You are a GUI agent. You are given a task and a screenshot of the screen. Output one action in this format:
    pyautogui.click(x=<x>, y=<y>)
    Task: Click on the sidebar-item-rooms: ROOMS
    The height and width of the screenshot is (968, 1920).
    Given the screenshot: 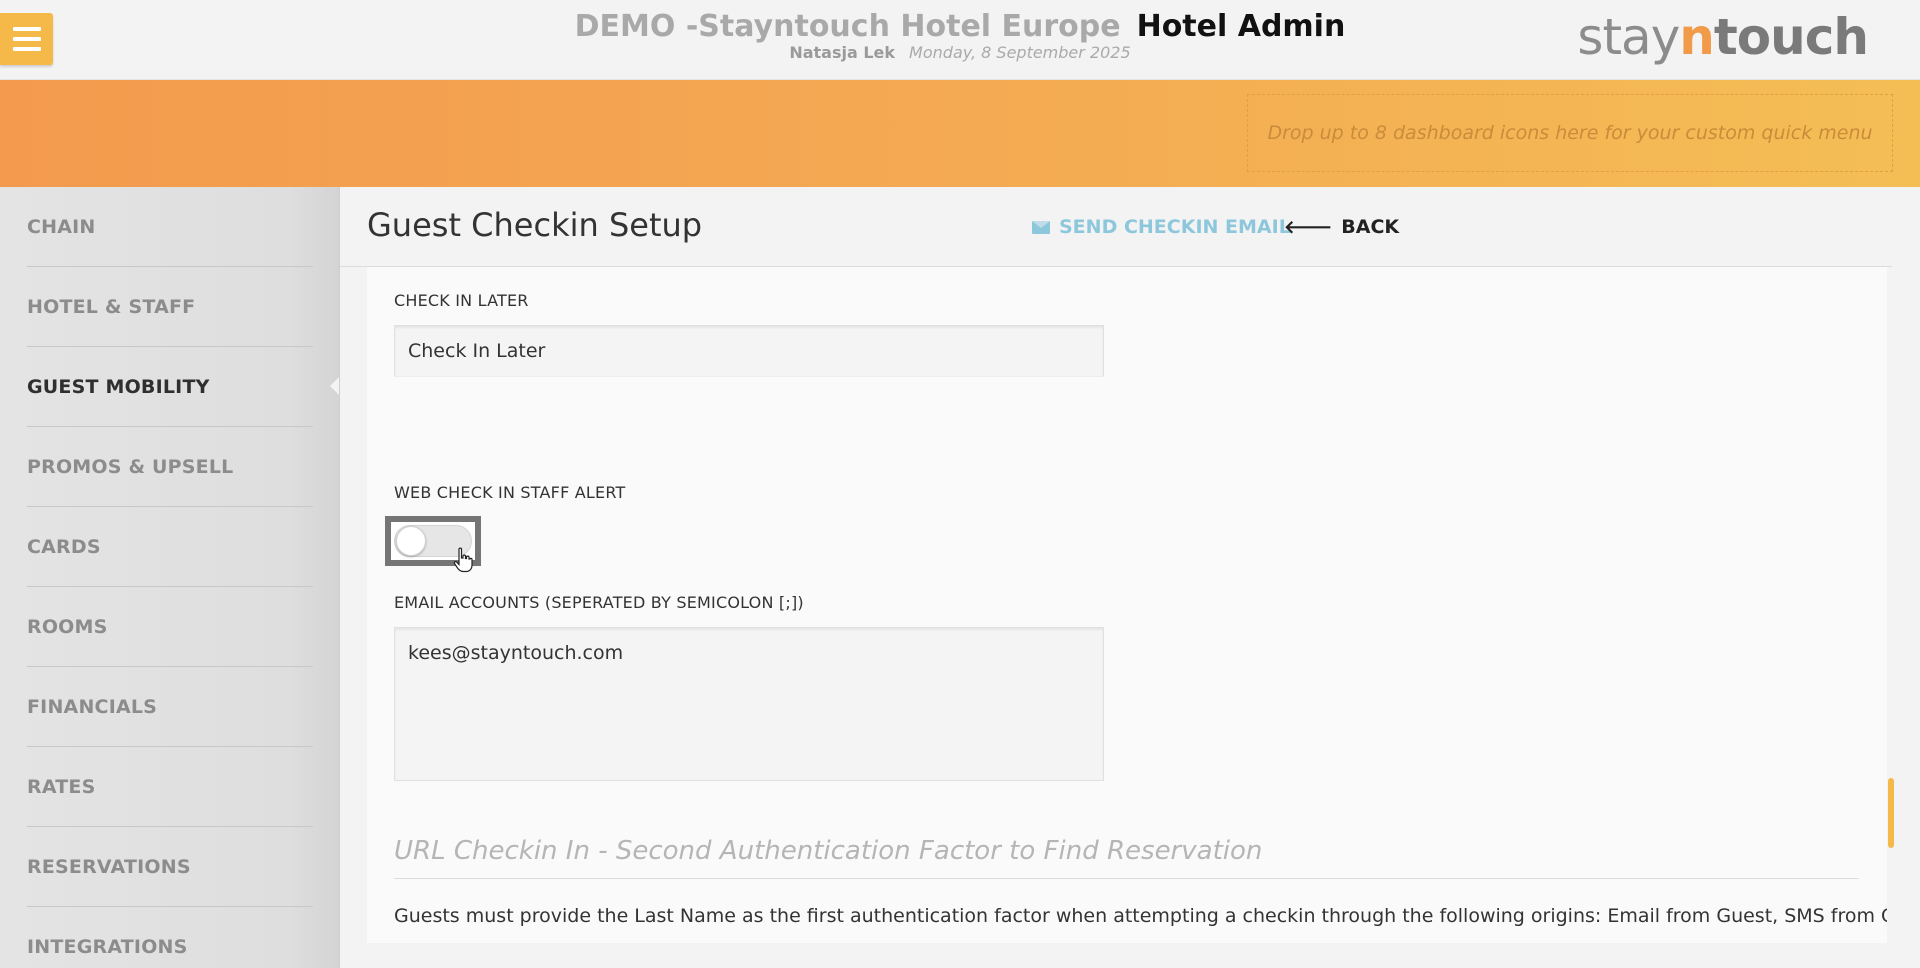 What is the action you would take?
    pyautogui.click(x=170, y=627)
    